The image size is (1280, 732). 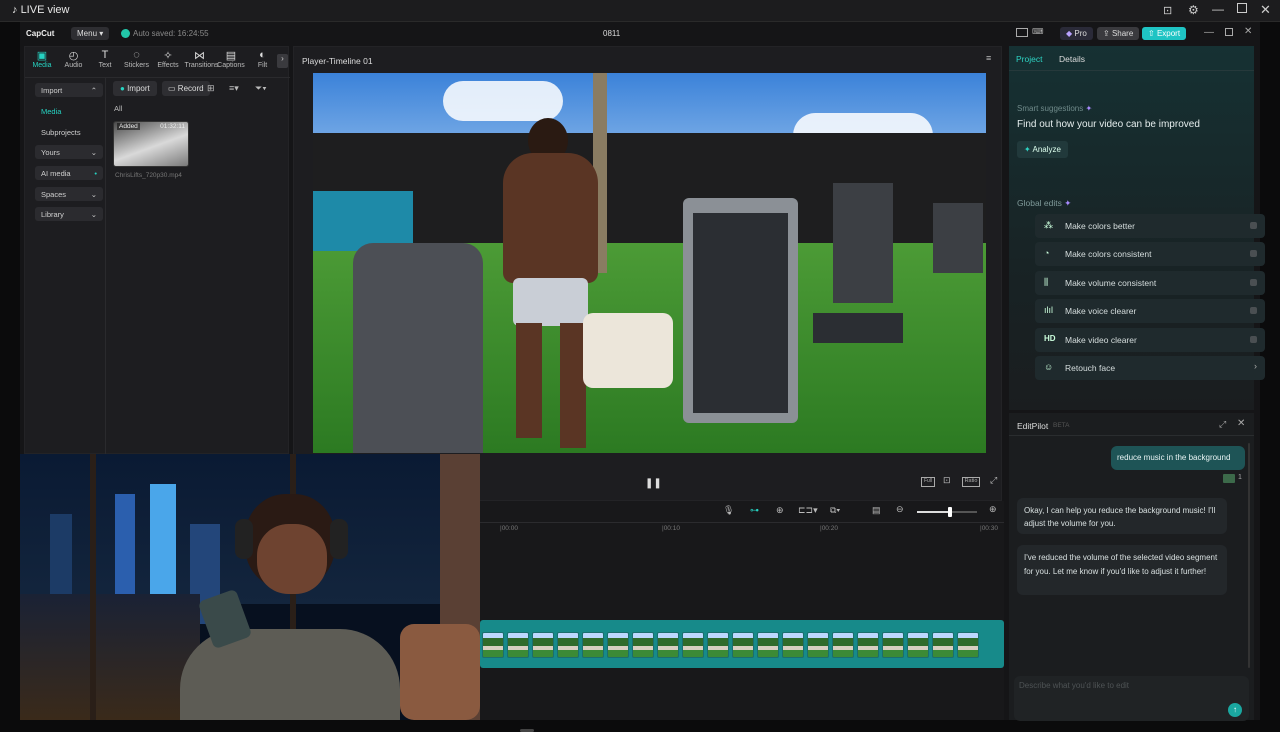 I want to click on filter-icon: ⏷▾, so click(x=261, y=88).